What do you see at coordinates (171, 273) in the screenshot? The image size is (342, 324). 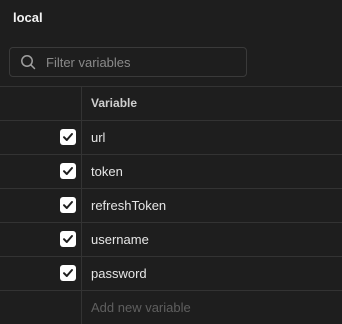 I see `table-row: password` at bounding box center [171, 273].